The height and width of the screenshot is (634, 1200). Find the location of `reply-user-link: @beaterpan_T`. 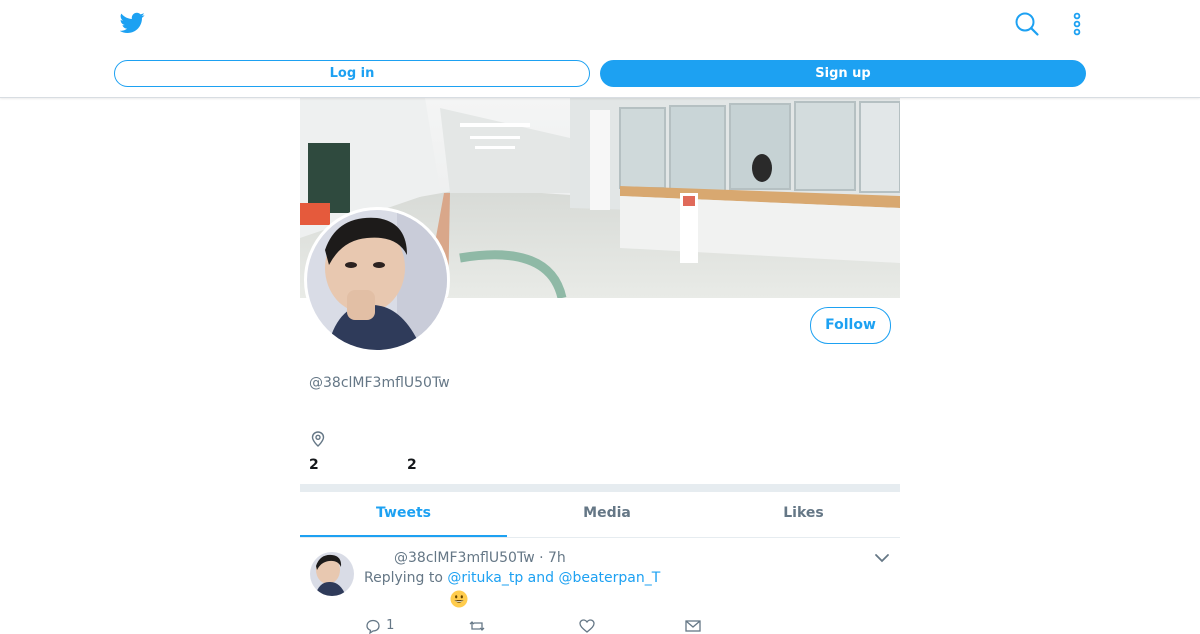

reply-user-link: @beaterpan_T is located at coordinates (609, 578).